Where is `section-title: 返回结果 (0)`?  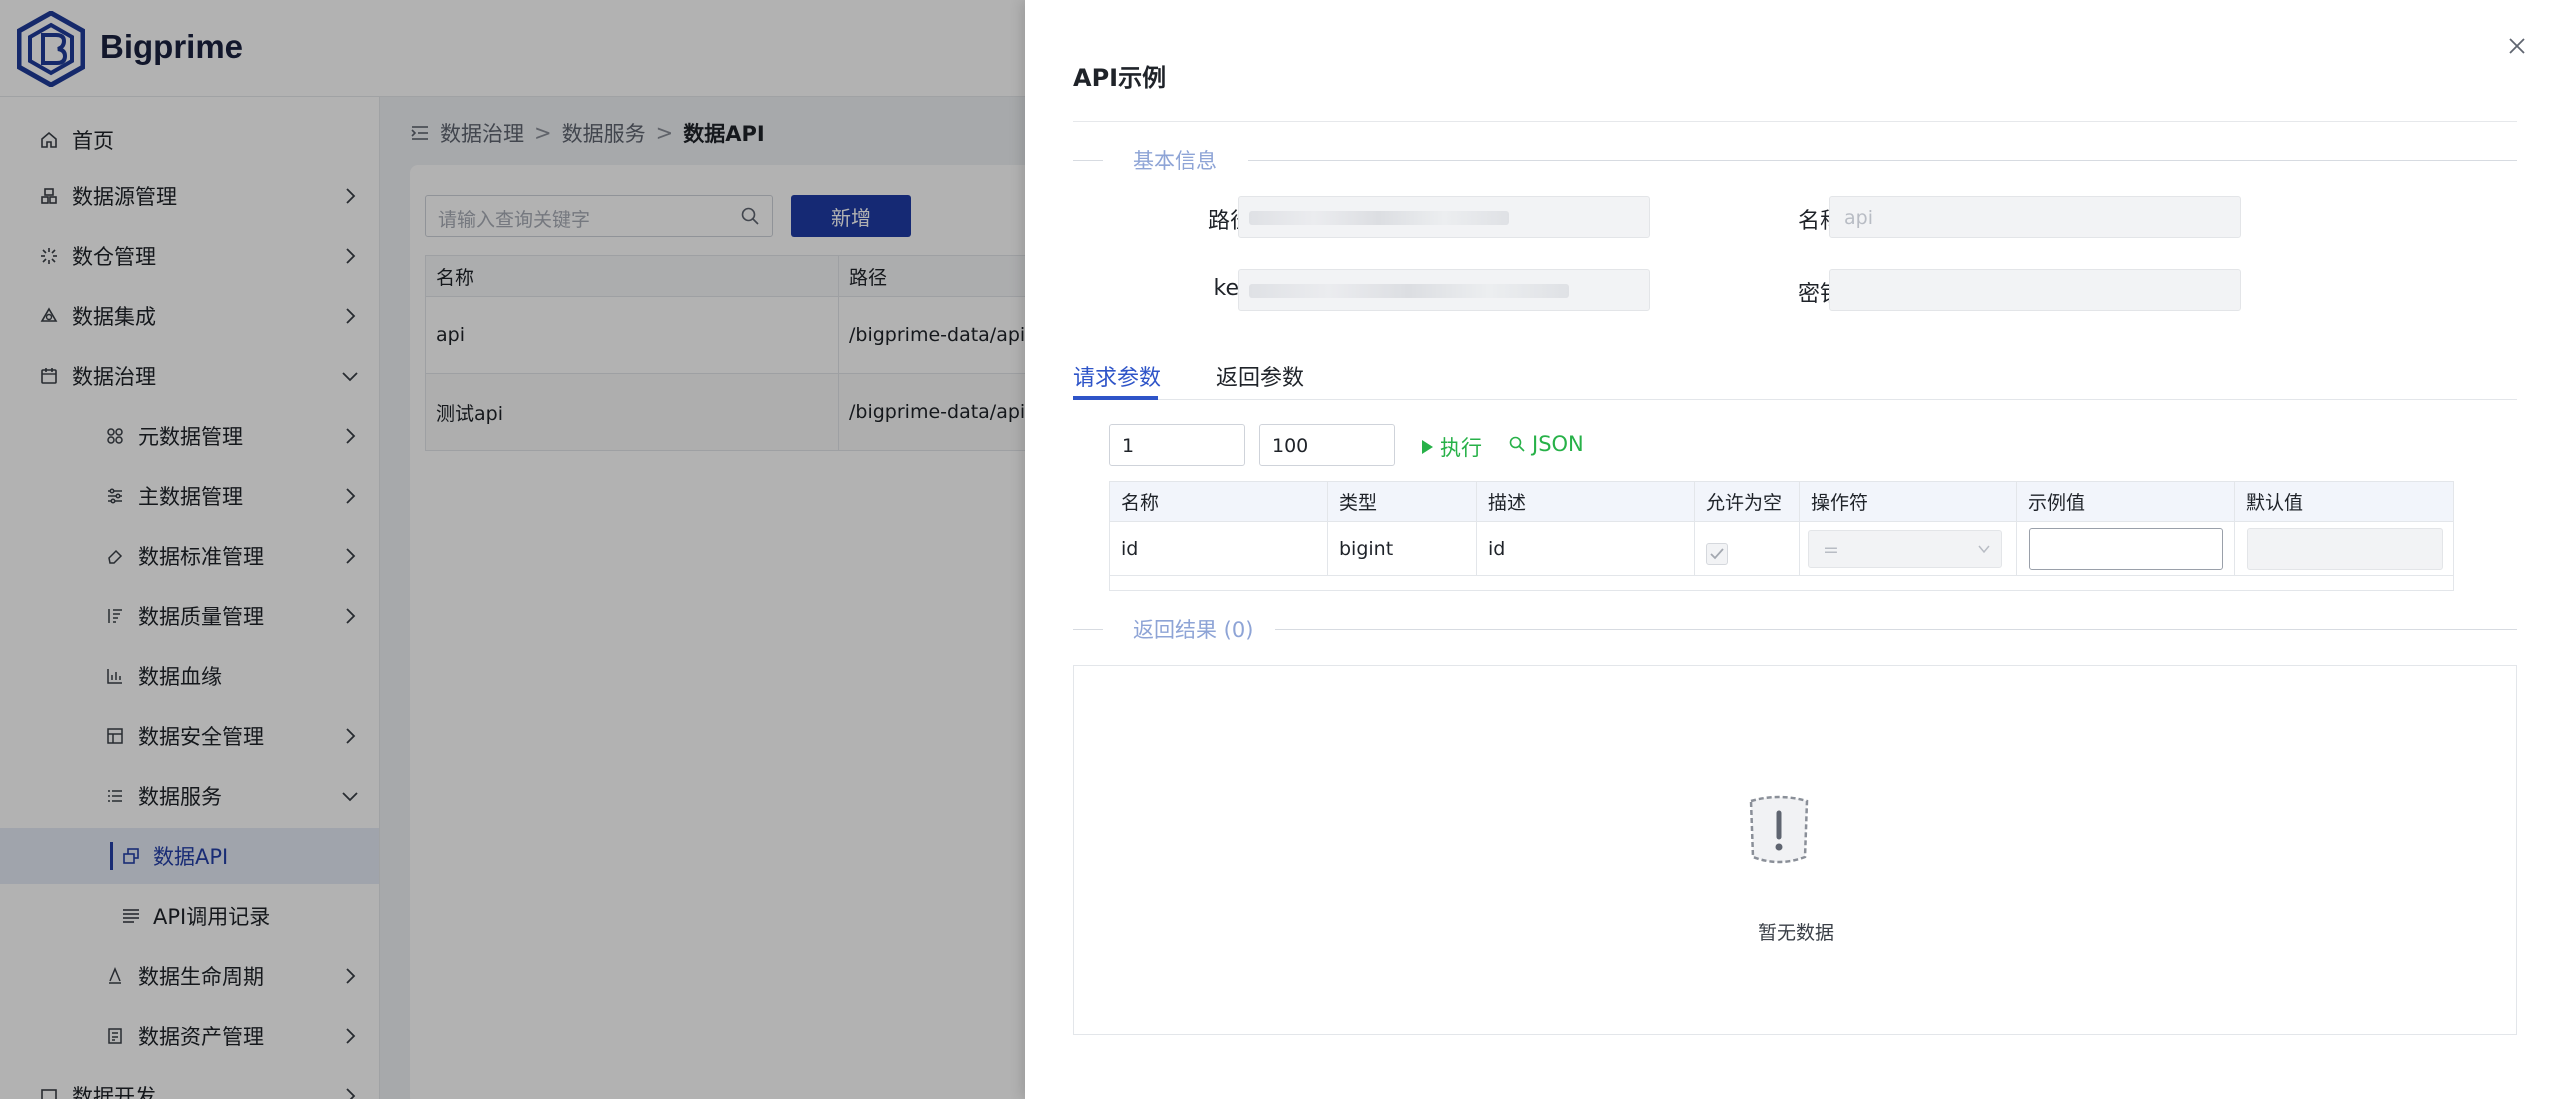
section-title: 返回结果 (0) is located at coordinates (1193, 630).